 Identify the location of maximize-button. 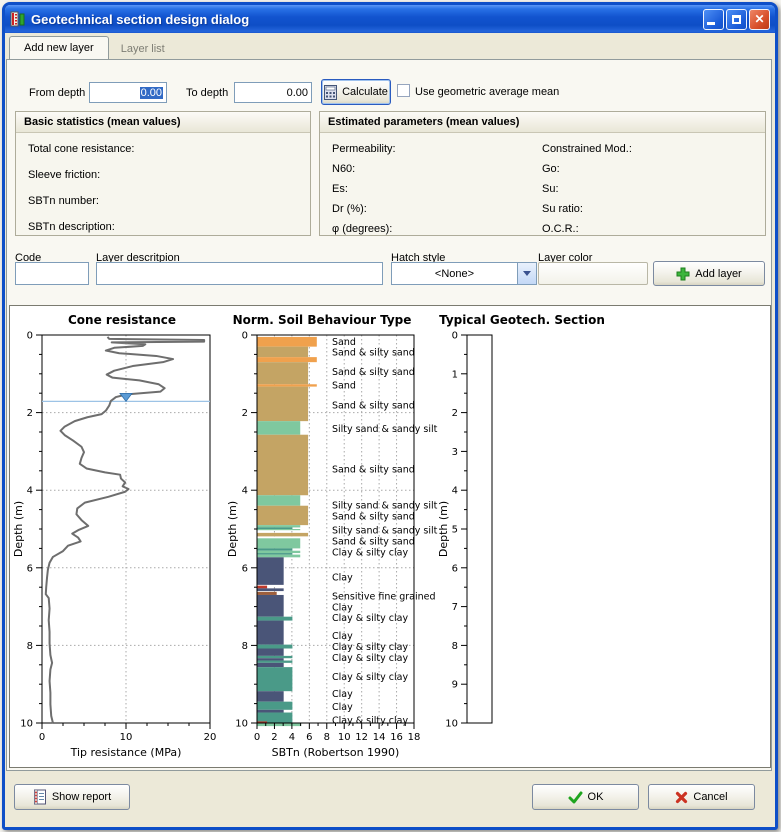
(736, 19).